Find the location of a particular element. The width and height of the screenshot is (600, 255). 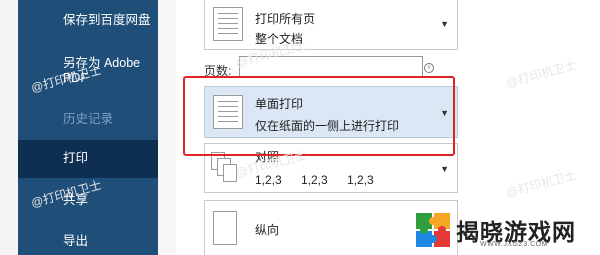

orientation-title: 纵向 is located at coordinates (267, 230).